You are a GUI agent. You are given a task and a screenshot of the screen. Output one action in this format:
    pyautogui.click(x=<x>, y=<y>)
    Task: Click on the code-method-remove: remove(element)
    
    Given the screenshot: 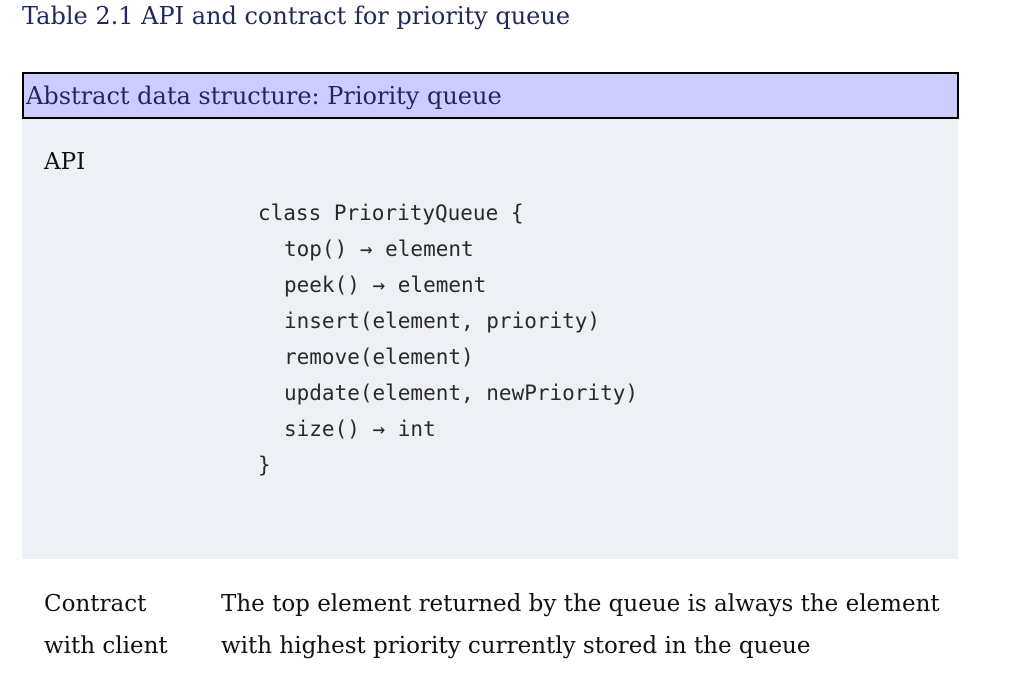 What is the action you would take?
    pyautogui.click(x=379, y=357)
    